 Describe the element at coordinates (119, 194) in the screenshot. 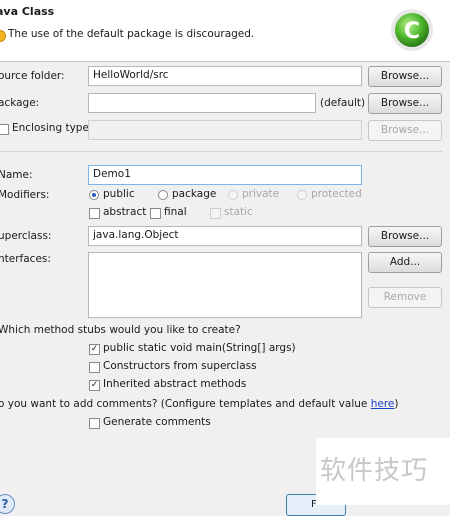

I see `modifier-public-label: public` at that location.